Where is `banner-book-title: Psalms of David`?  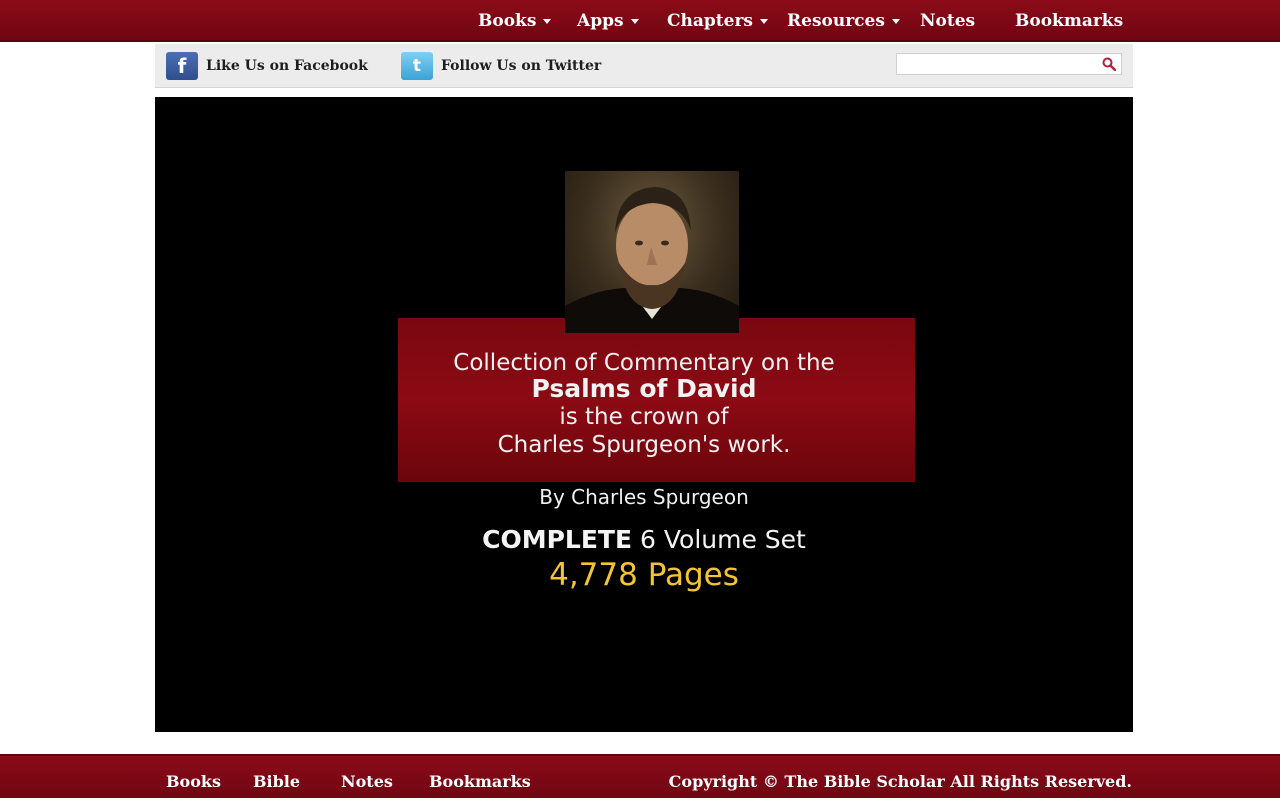
banner-book-title: Psalms of David is located at coordinates (644, 388).